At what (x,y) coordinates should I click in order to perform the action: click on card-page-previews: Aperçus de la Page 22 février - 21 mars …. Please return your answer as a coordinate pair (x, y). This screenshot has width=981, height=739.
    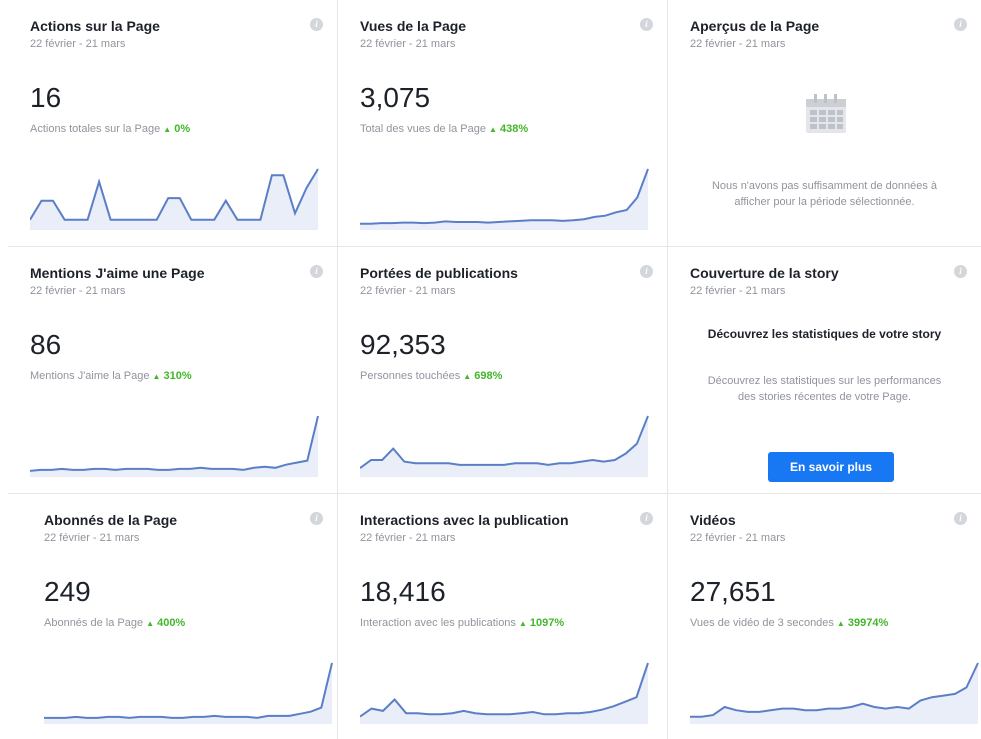
    Looking at the image, I should click on (824, 123).